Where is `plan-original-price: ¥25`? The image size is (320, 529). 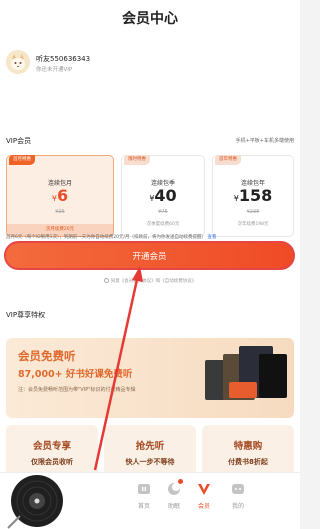 plan-original-price: ¥25 is located at coordinates (60, 212).